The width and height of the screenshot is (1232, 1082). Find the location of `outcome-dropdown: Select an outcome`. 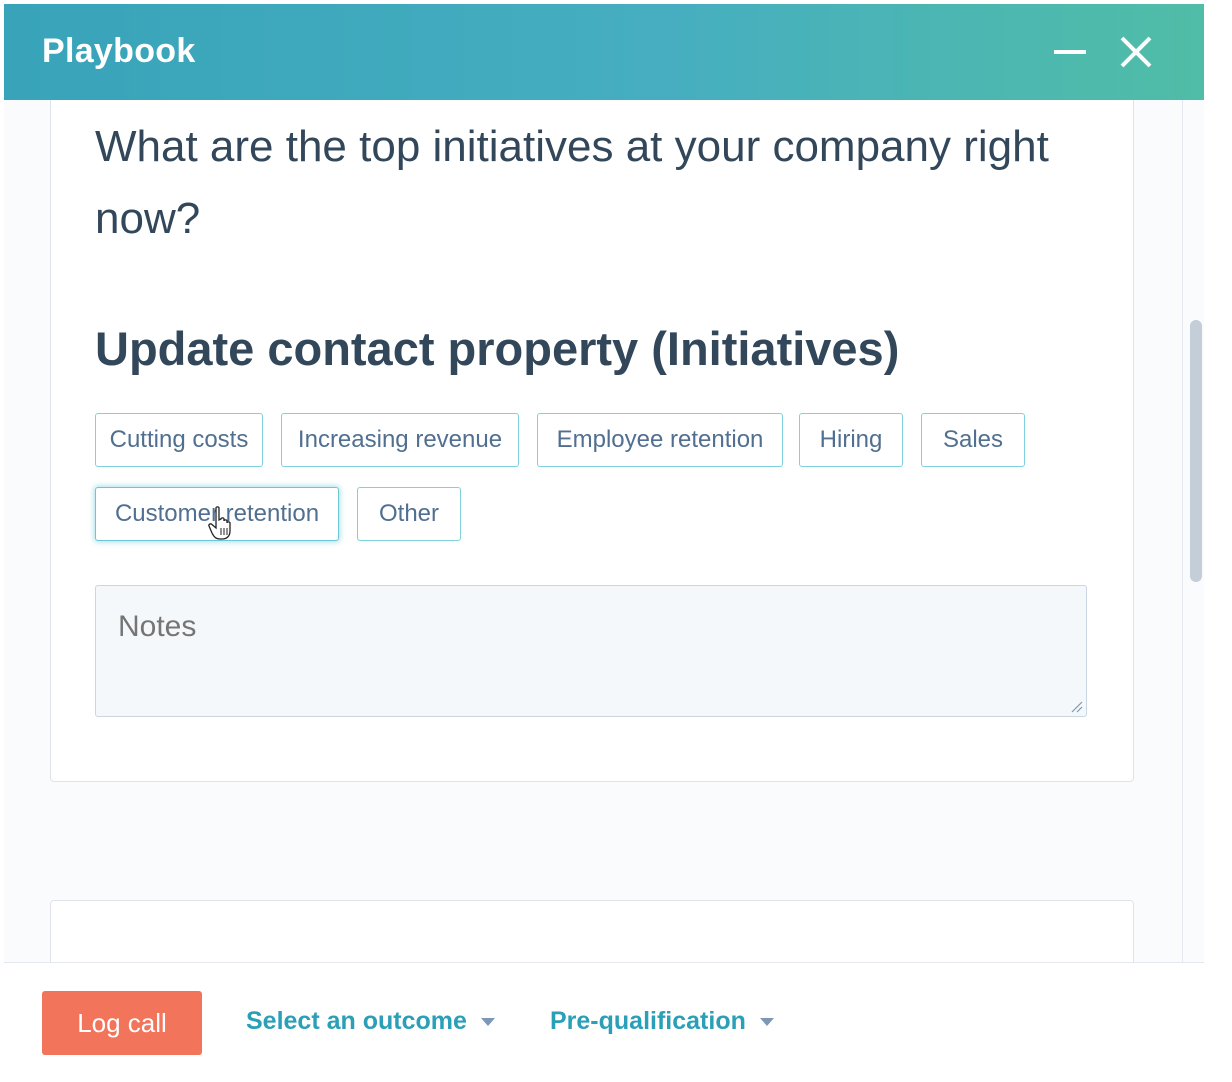

outcome-dropdown: Select an outcome is located at coordinates (370, 1021).